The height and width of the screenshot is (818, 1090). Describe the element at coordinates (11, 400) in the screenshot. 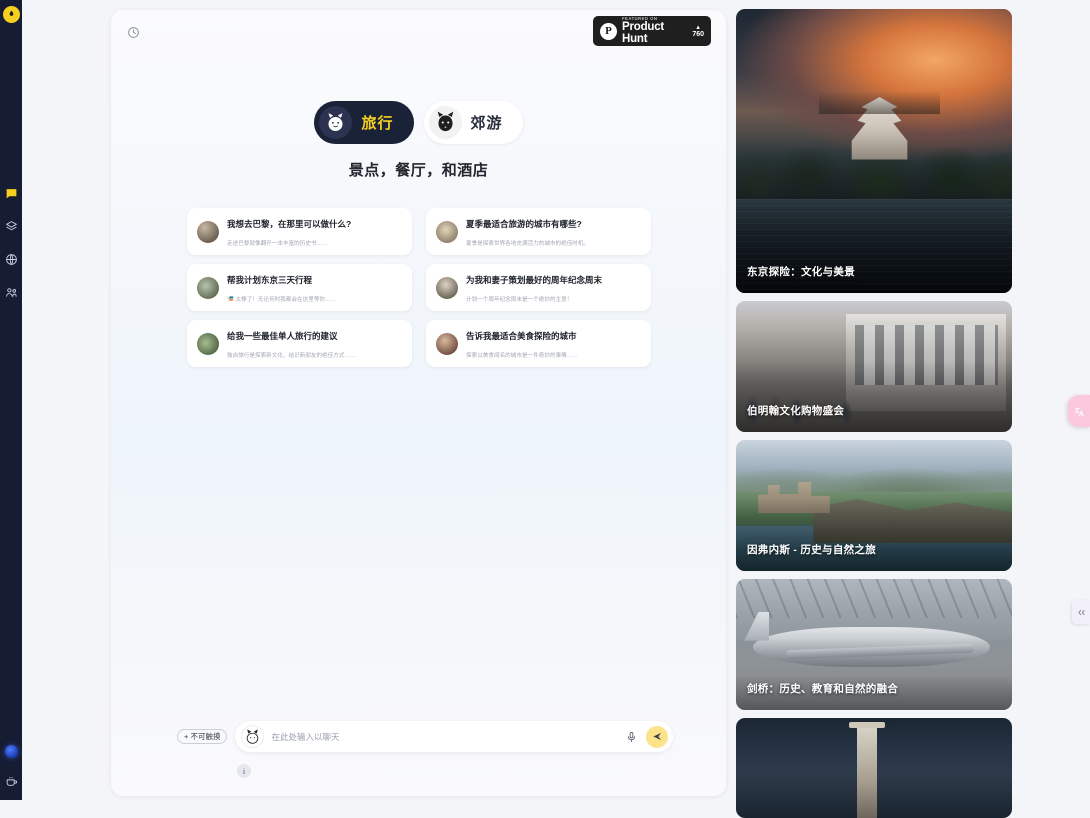

I see `left-sidebar-rail` at that location.